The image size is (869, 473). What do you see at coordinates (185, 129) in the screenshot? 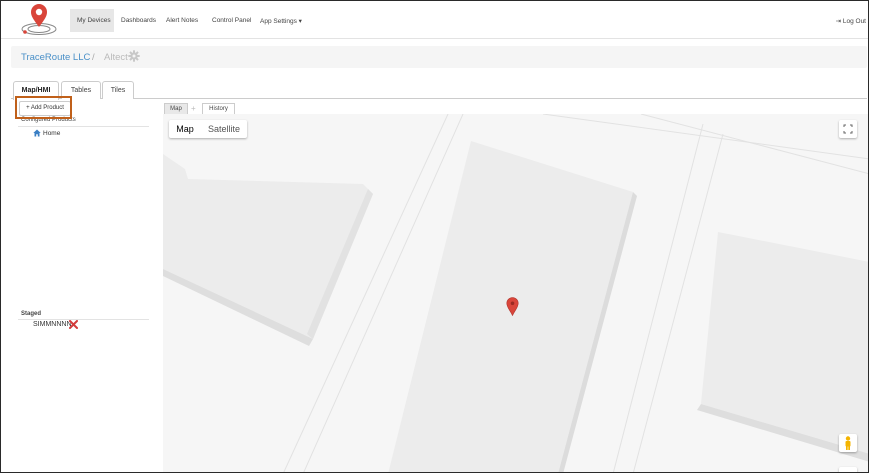
I see `map-type-map-button: Map` at bounding box center [185, 129].